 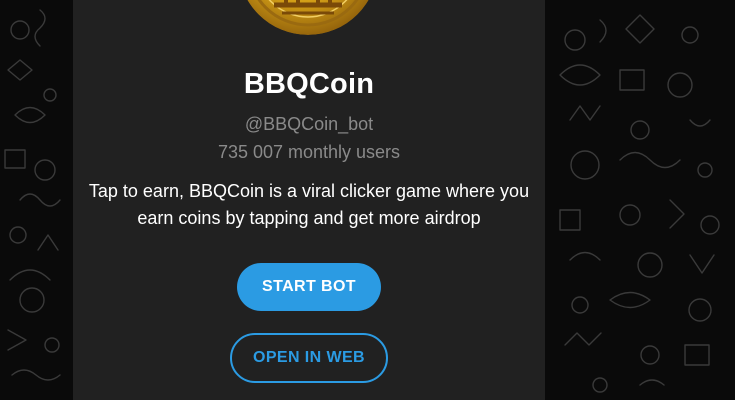 I want to click on gold-coin-icon, so click(x=308, y=17).